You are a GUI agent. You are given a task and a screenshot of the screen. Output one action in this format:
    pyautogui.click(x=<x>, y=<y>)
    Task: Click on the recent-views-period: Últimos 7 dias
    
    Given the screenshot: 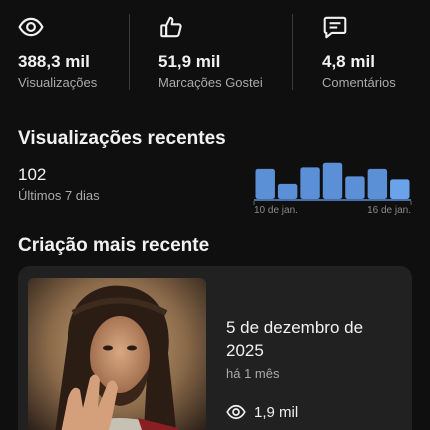 What is the action you would take?
    pyautogui.click(x=59, y=195)
    